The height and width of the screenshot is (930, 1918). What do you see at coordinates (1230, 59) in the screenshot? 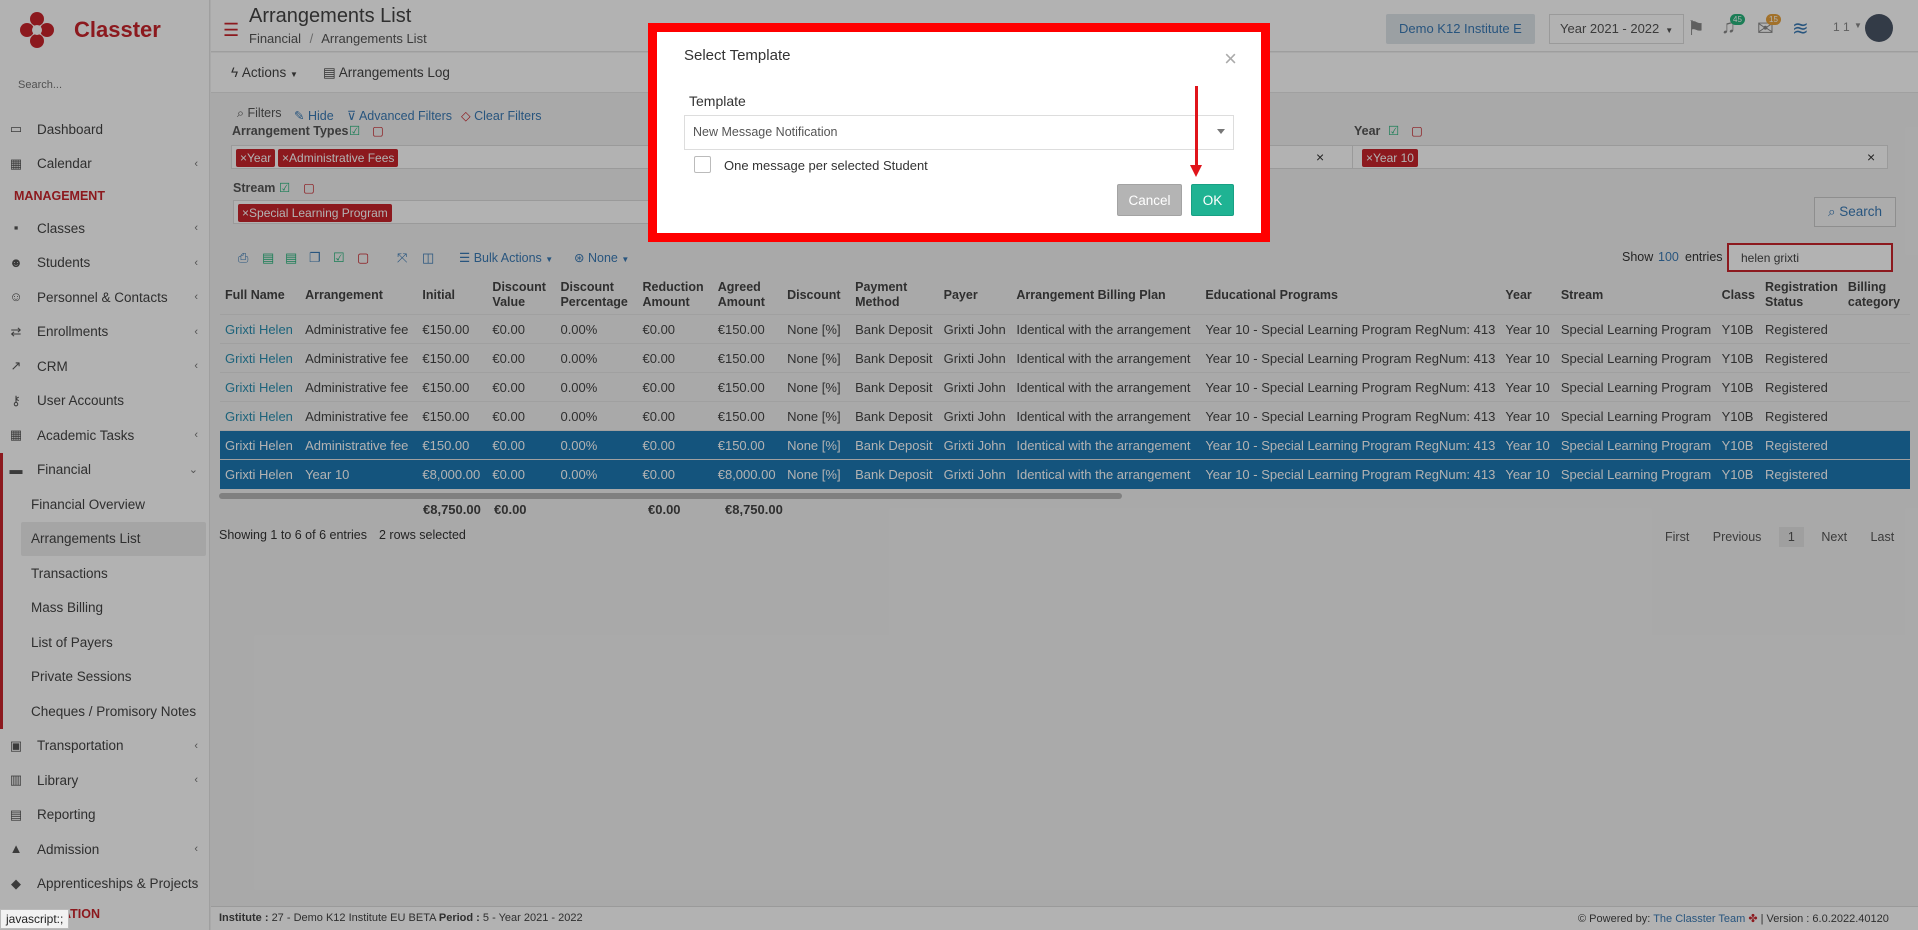
I see `close-icon: ×` at bounding box center [1230, 59].